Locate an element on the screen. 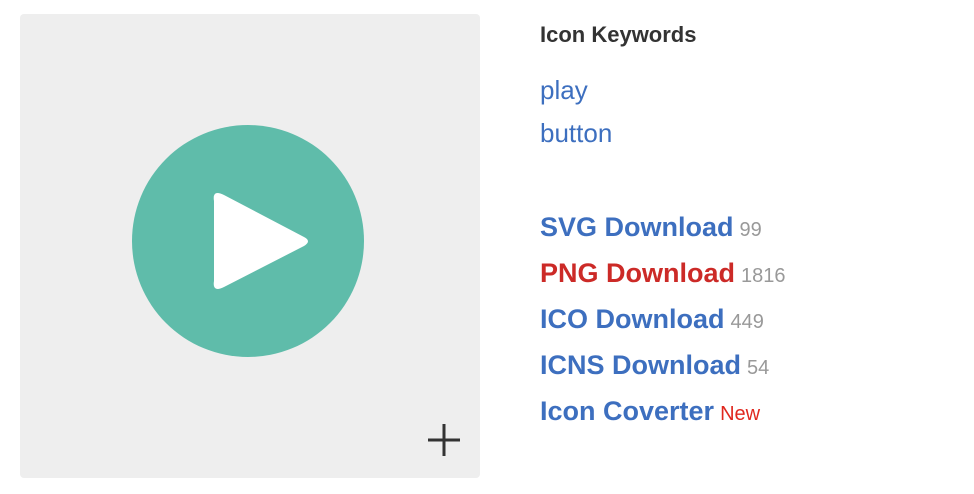 This screenshot has width=974, height=494. icns-download-count: 54 is located at coordinates (758, 368).